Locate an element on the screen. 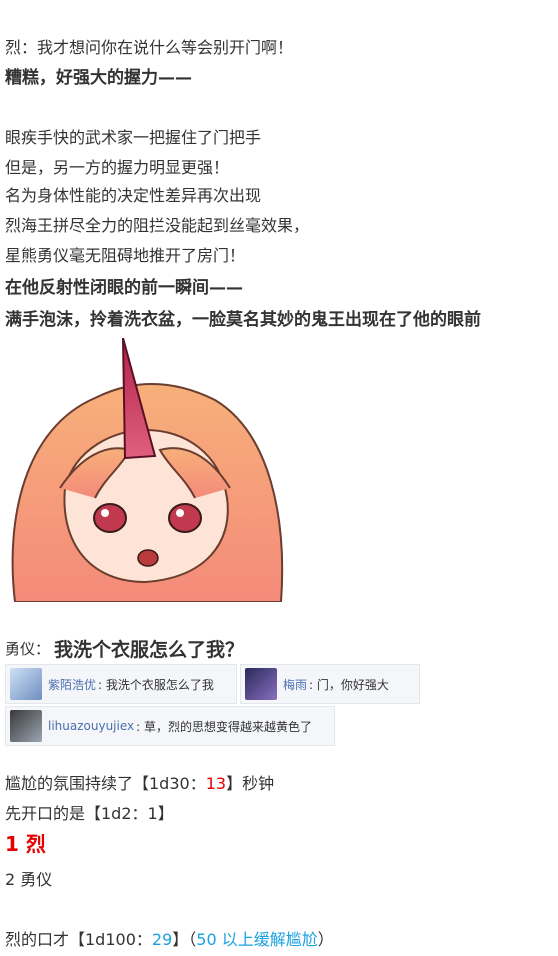  dice-roll-line: 尴尬的氛围持续了【1d30：13】秒钟 is located at coordinates (139, 784).